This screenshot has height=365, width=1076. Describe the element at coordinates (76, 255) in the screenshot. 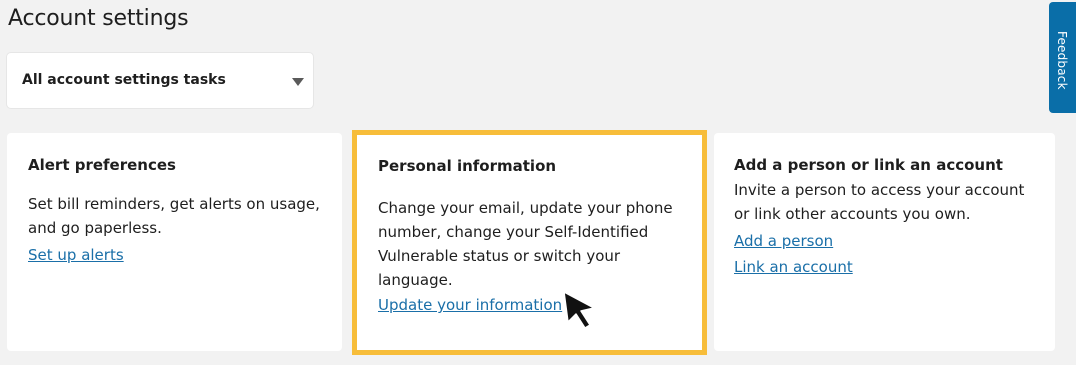

I see `set-up-alerts-link: Set up alerts` at that location.